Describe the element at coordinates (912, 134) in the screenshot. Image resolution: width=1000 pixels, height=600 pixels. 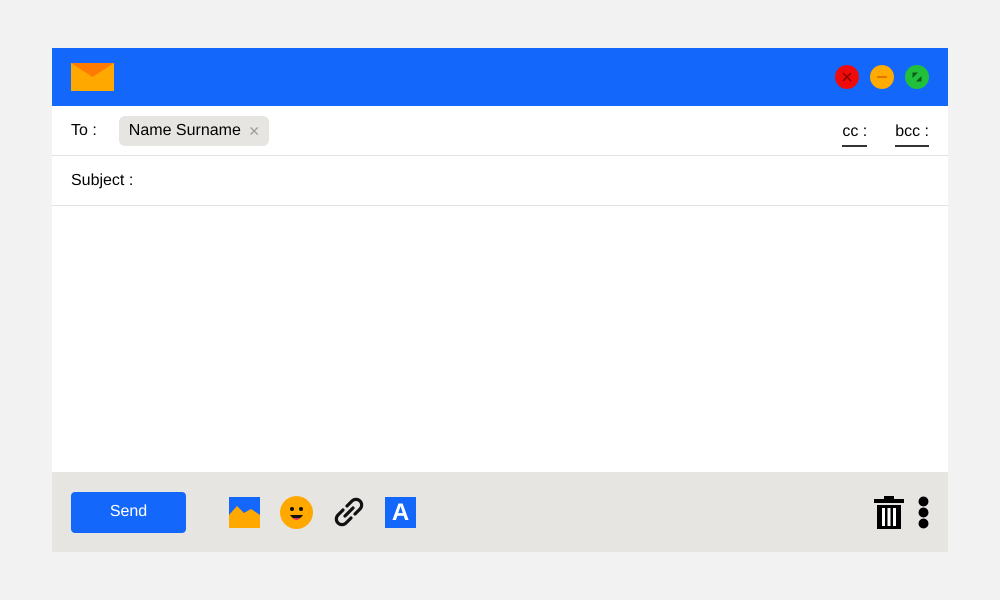
I see `bcc-link: bcc :` at that location.